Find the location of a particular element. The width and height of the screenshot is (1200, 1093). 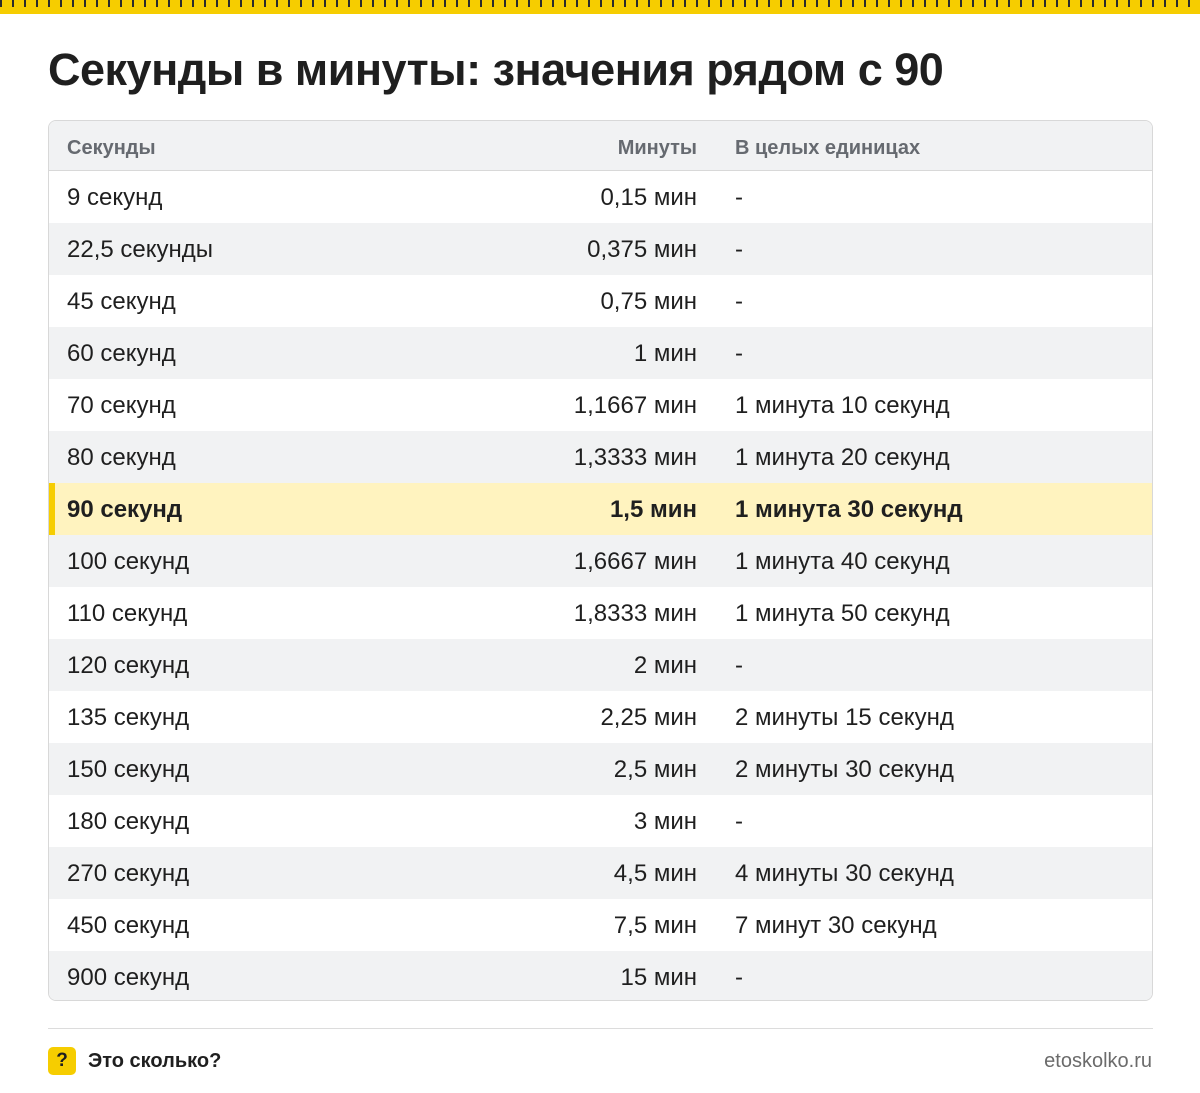

cell-minutes: 15 мин is located at coordinates (658, 977).